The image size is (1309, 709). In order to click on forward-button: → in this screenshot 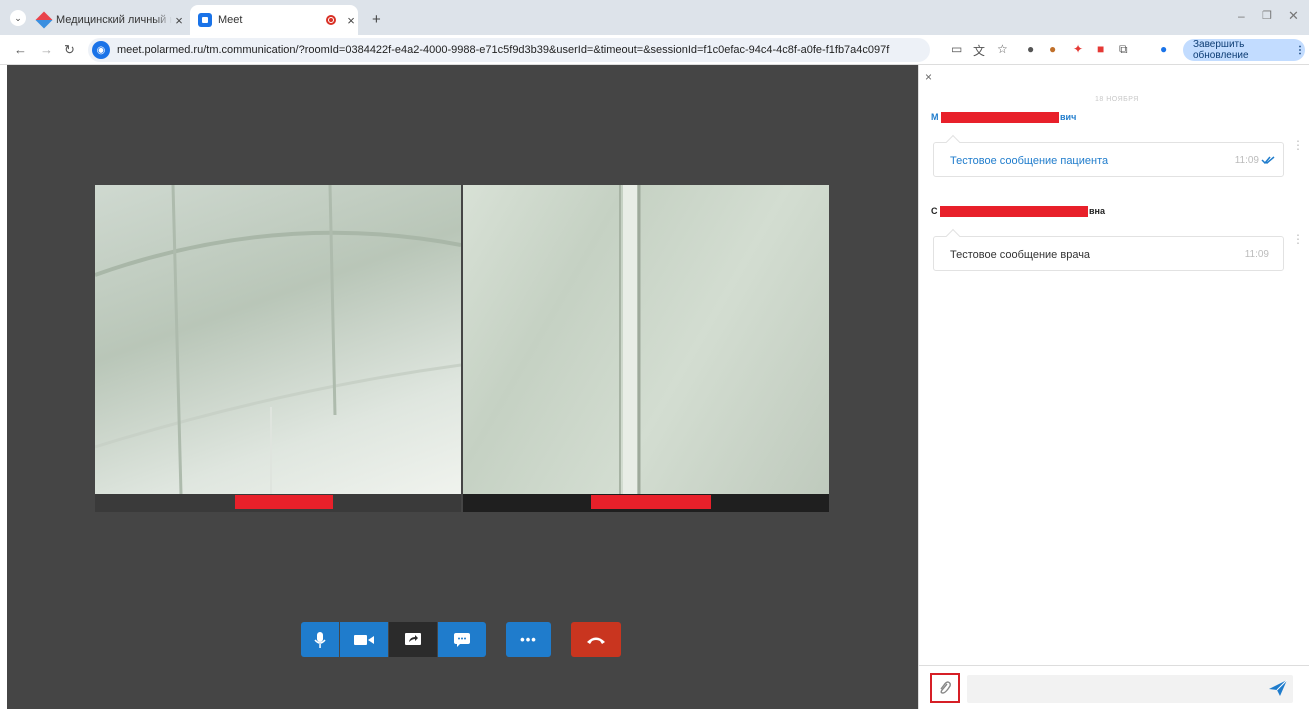, I will do `click(46, 49)`.